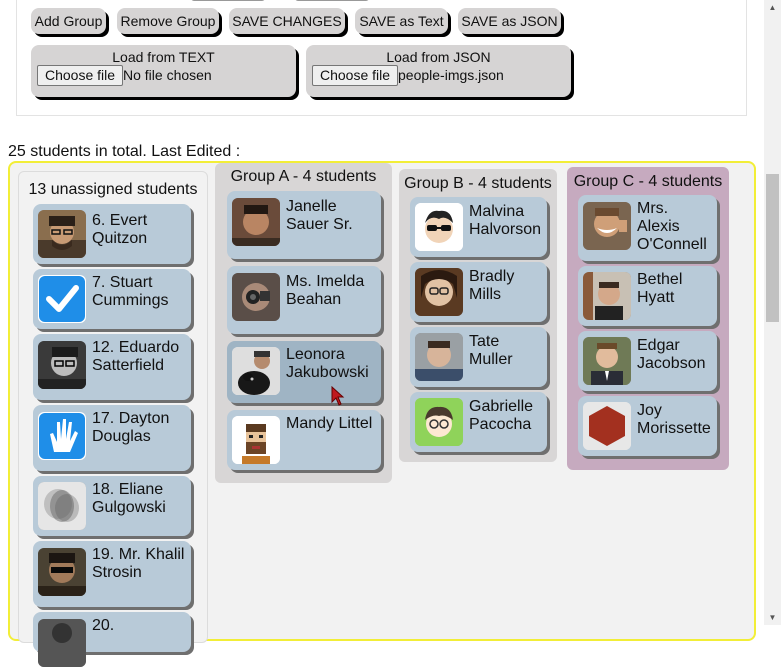 The width and height of the screenshot is (781, 667). Describe the element at coordinates (329, 423) in the screenshot. I see `student-name: Mandy Littel` at that location.